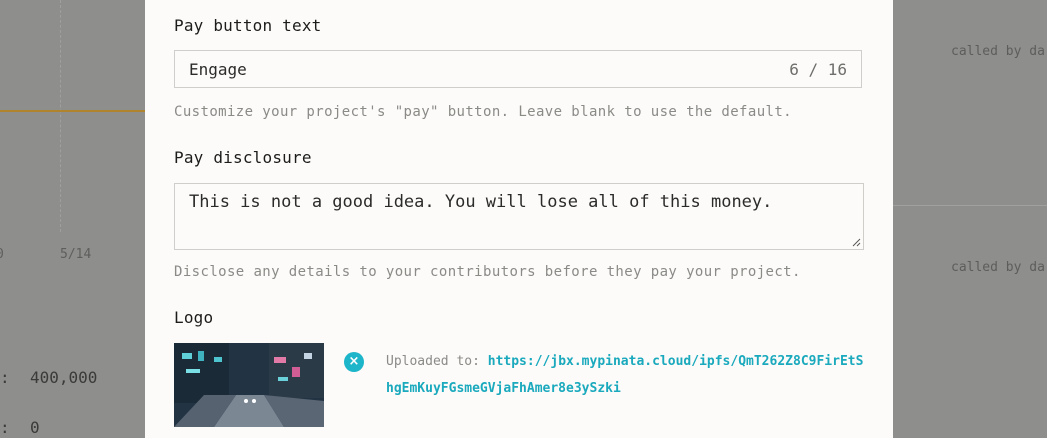  What do you see at coordinates (2, 254) in the screenshot?
I see `chart-x-tick: 0` at bounding box center [2, 254].